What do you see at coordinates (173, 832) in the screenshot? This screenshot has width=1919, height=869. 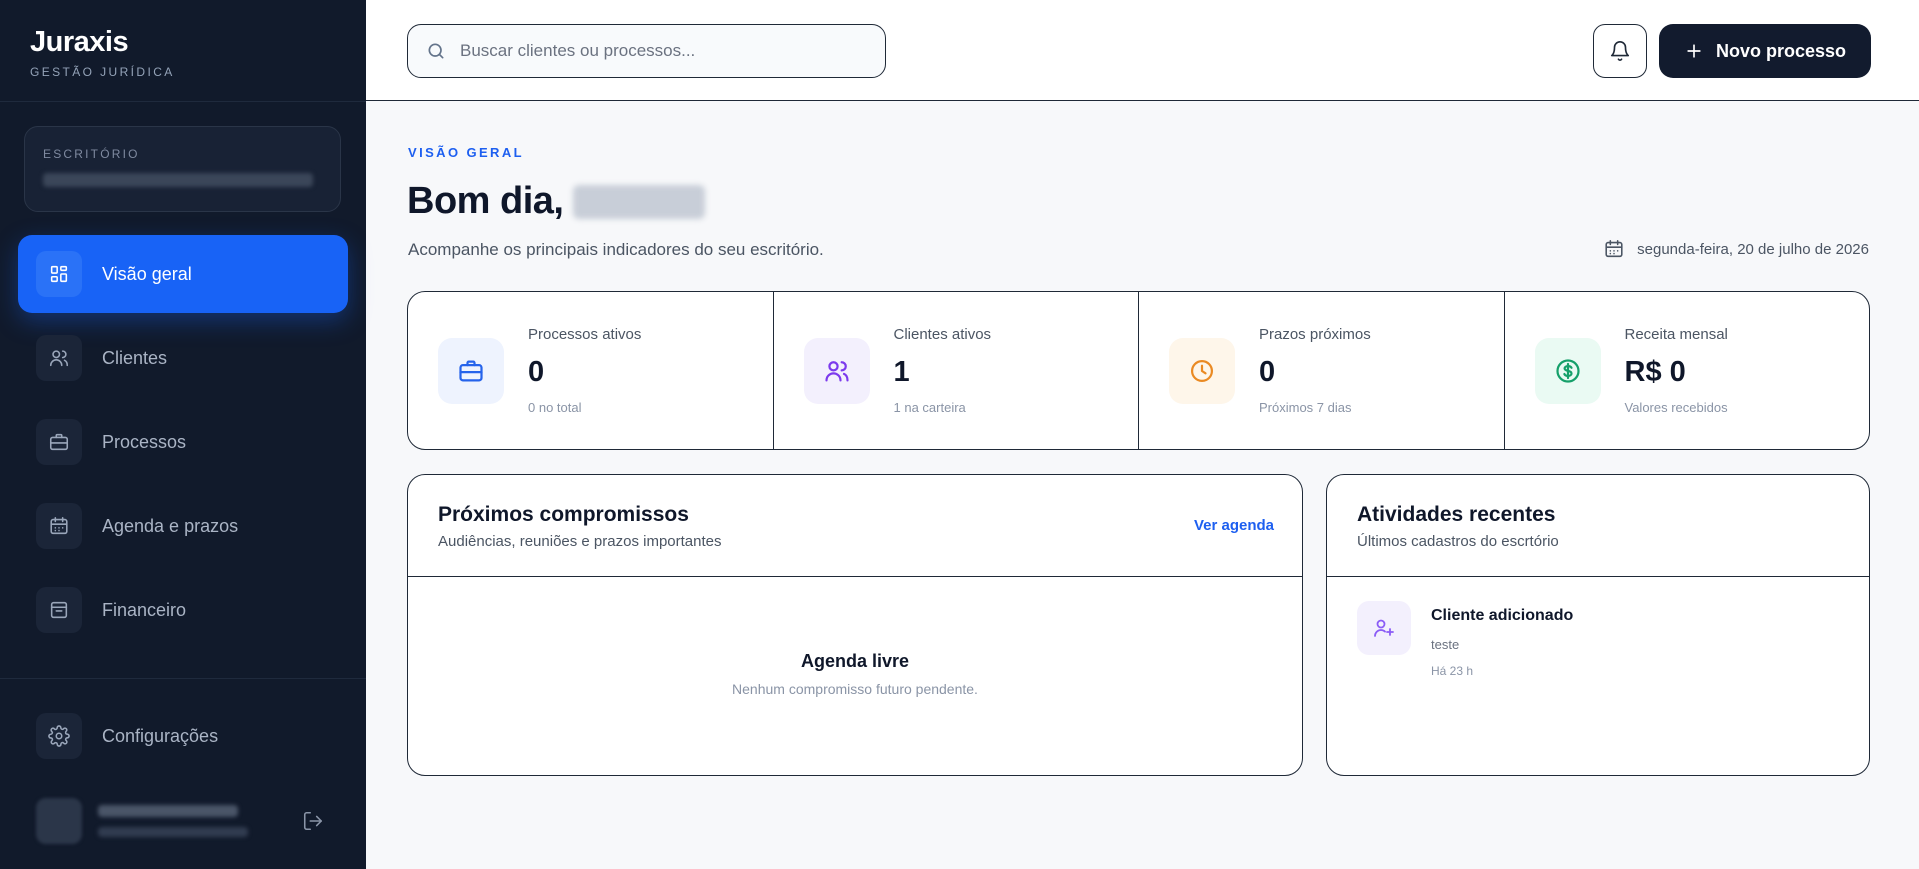 I see `user-email-redacted` at bounding box center [173, 832].